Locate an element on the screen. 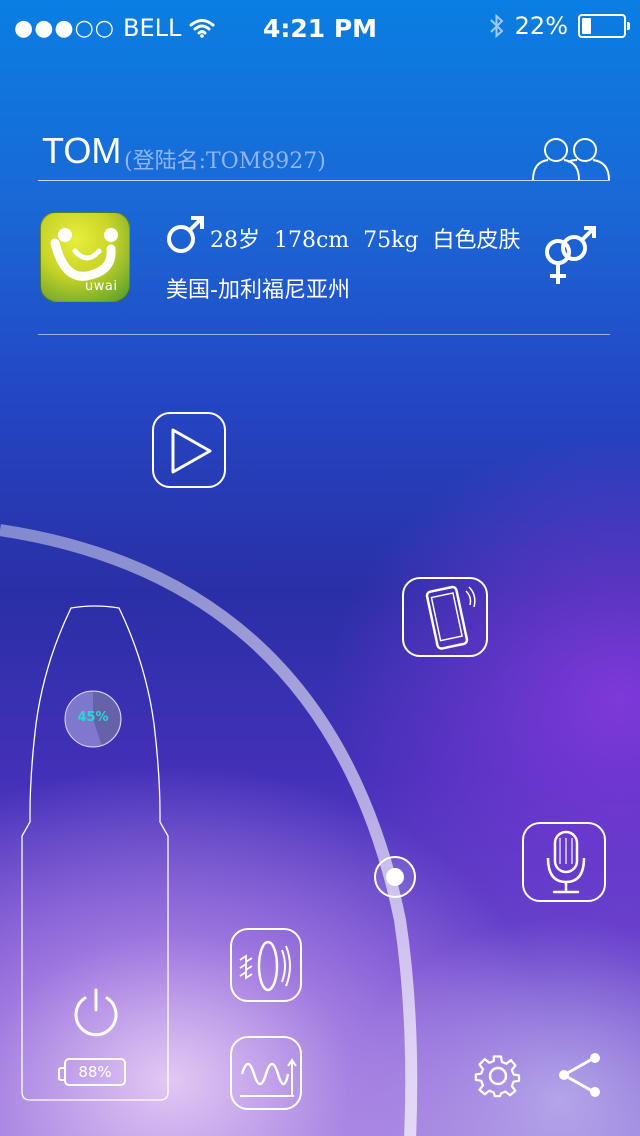 Image resolution: width=640 pixels, height=1136 pixels. battery-fill is located at coordinates (586, 26).